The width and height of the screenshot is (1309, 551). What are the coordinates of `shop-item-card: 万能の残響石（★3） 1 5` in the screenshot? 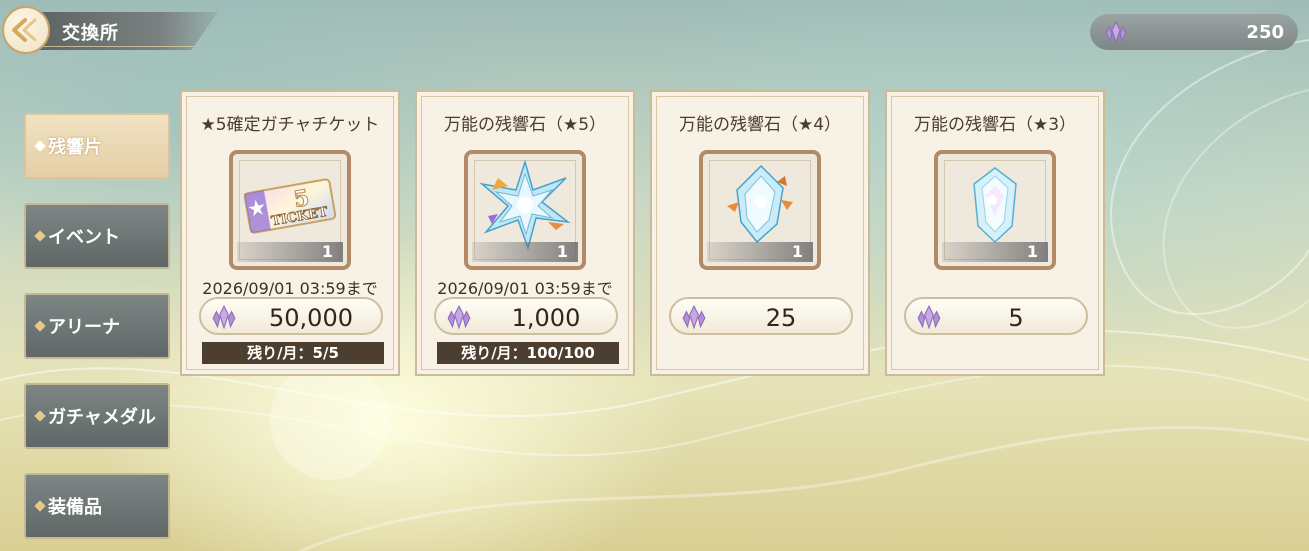 It's located at (995, 233).